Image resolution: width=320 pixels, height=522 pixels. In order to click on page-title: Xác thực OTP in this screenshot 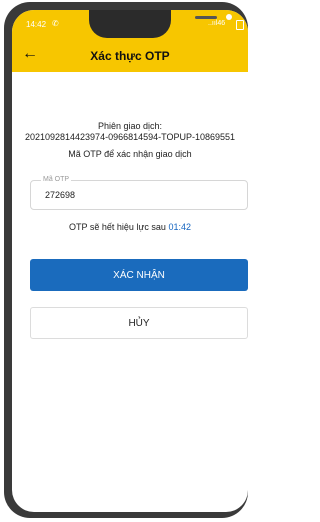, I will do `click(130, 56)`.